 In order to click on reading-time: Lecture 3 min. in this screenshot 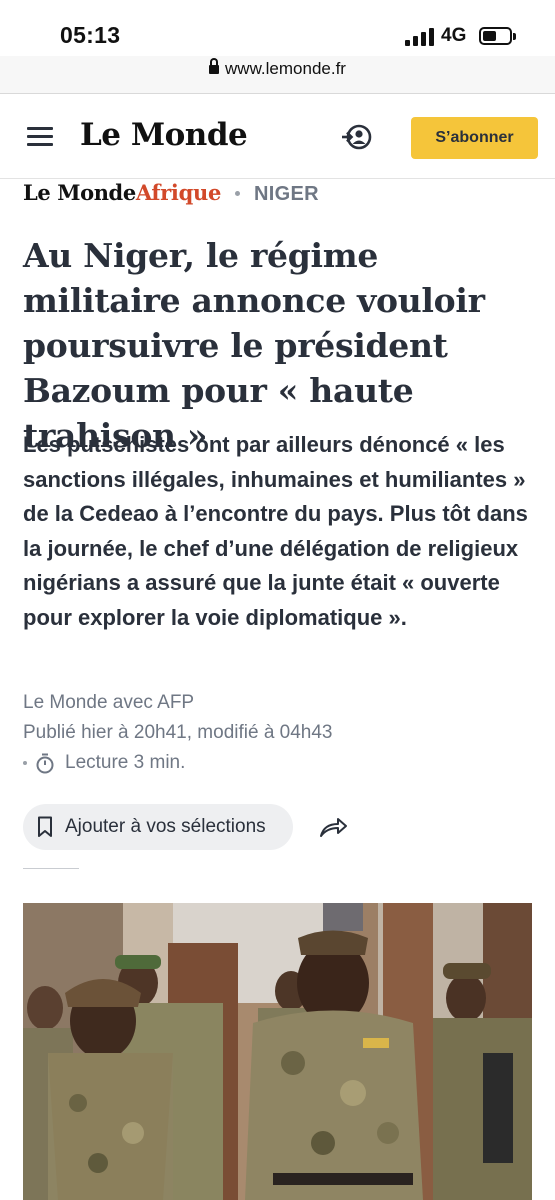, I will do `click(125, 762)`.